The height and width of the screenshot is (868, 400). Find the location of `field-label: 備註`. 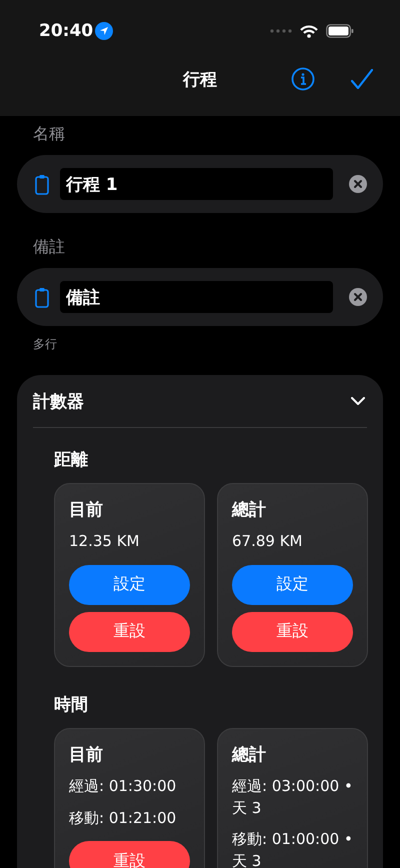

field-label: 備註 is located at coordinates (49, 247).